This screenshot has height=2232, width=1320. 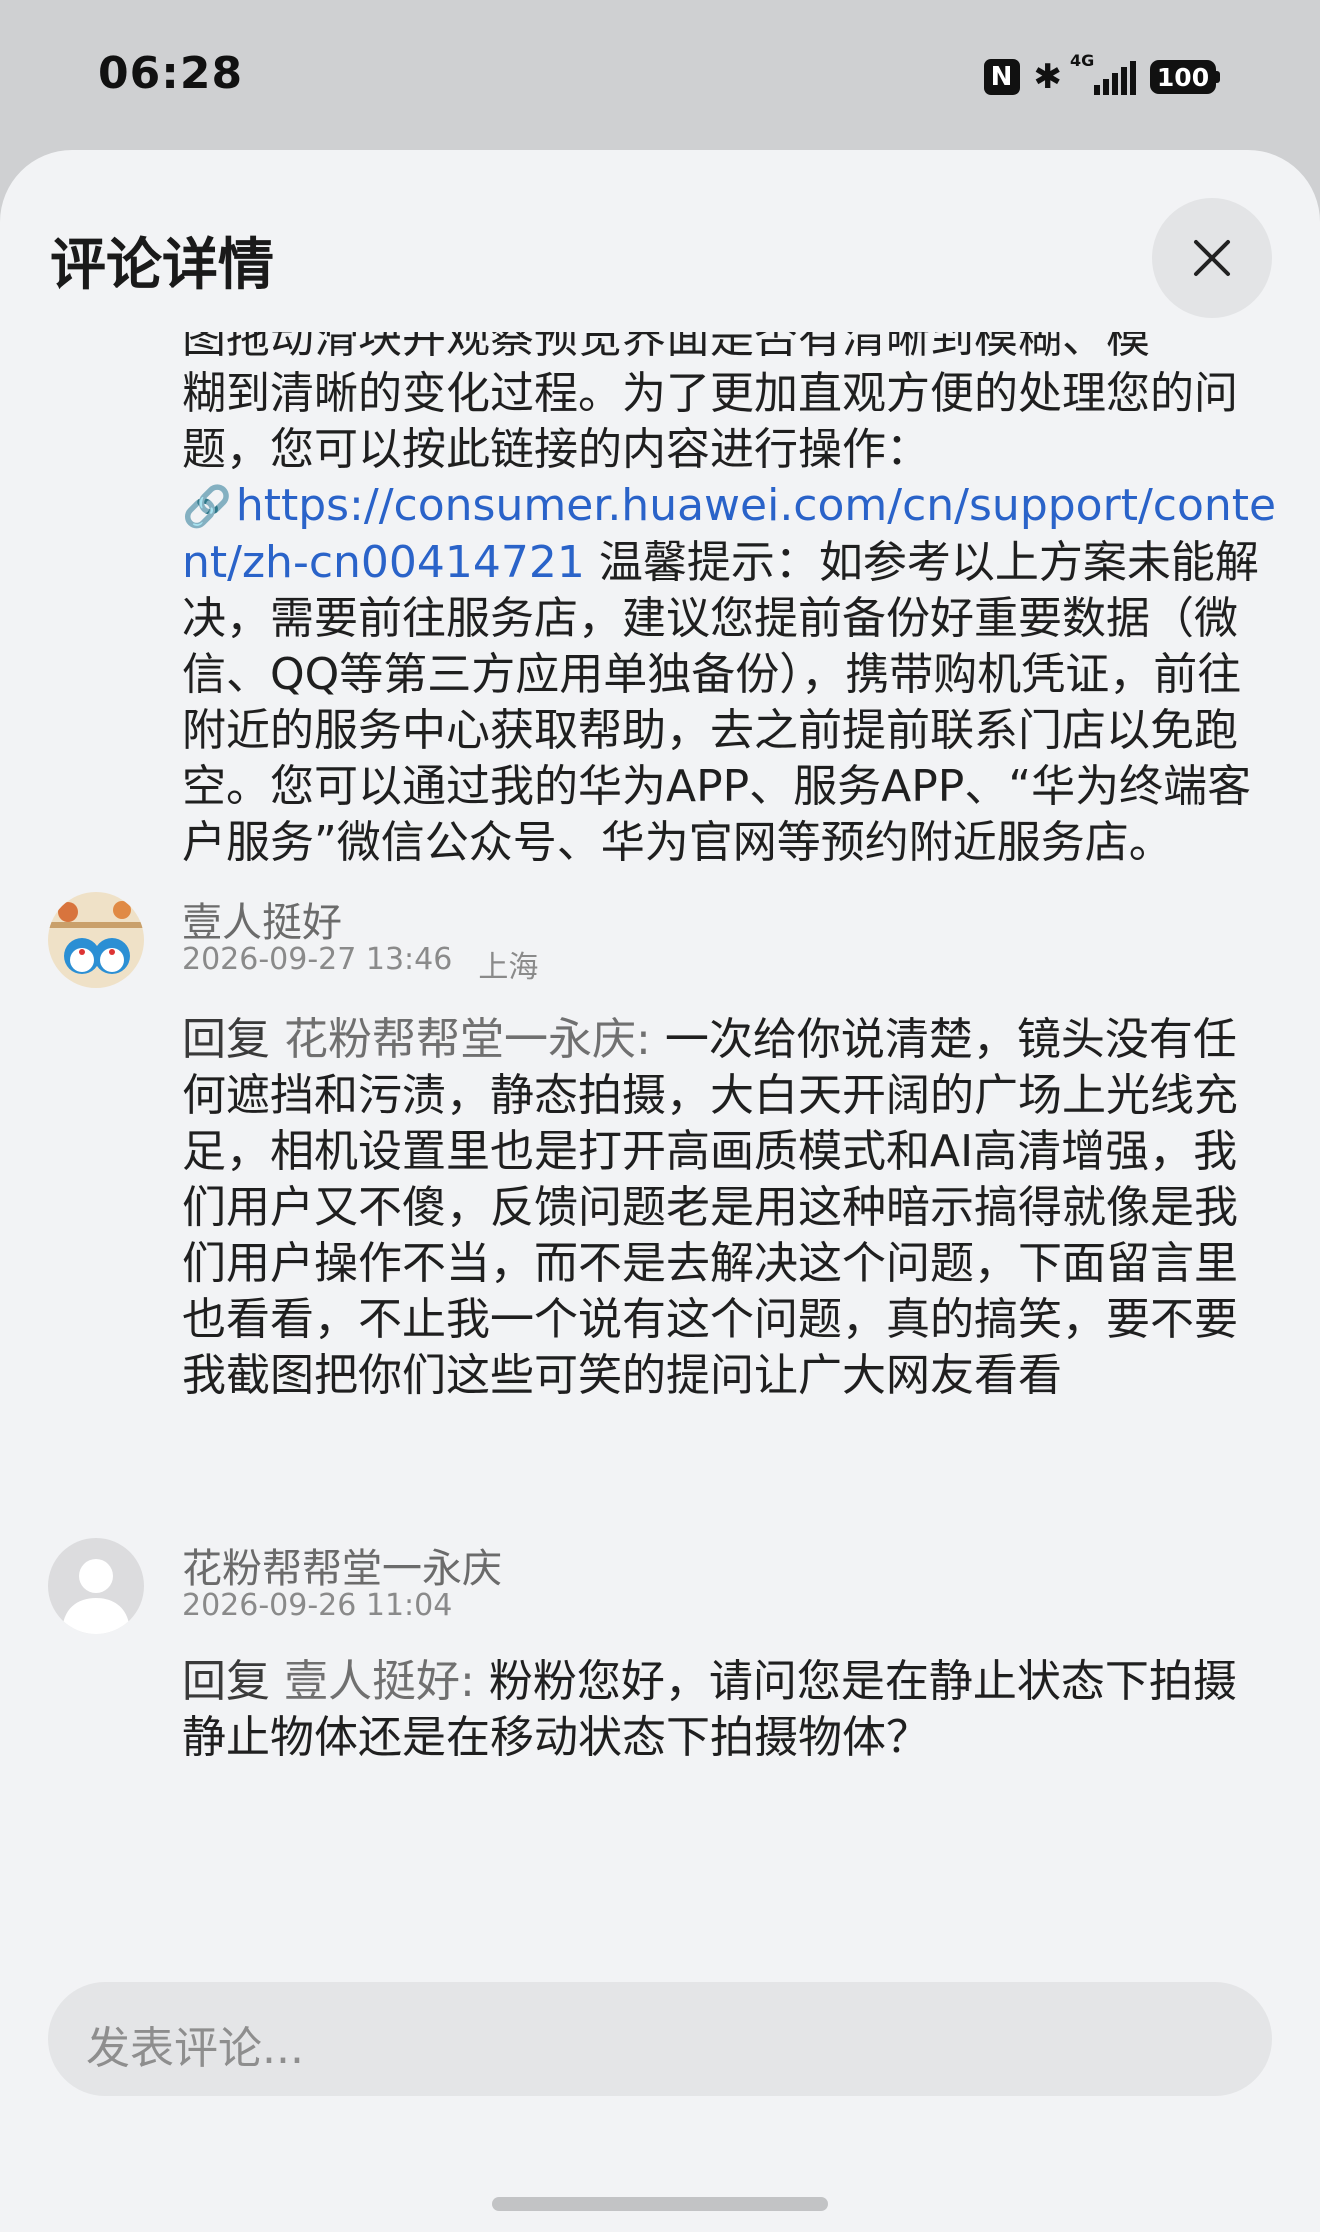 What do you see at coordinates (317, 959) in the screenshot?
I see `comment-date: 2026-09-27 13:46` at bounding box center [317, 959].